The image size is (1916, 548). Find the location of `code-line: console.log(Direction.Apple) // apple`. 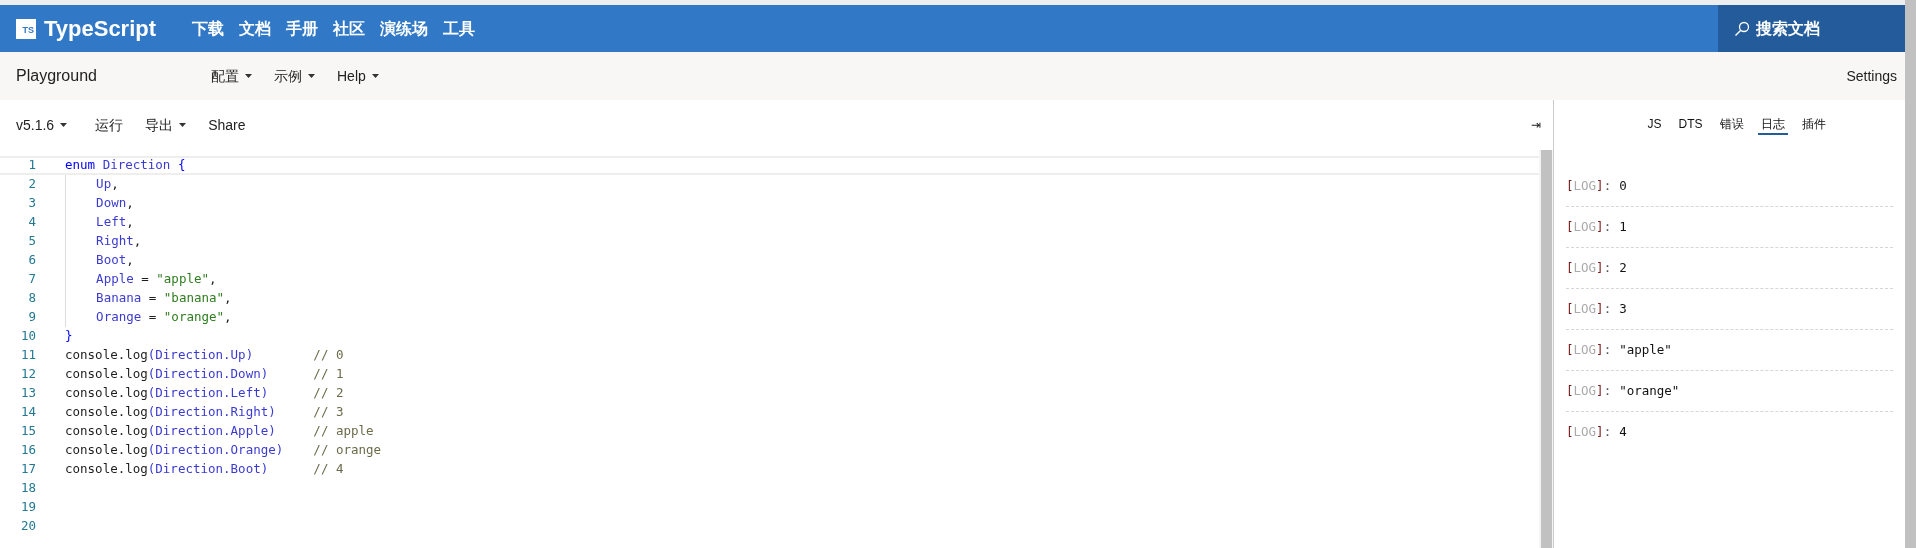

code-line: console.log(Direction.Apple) // apple is located at coordinates (219, 431).